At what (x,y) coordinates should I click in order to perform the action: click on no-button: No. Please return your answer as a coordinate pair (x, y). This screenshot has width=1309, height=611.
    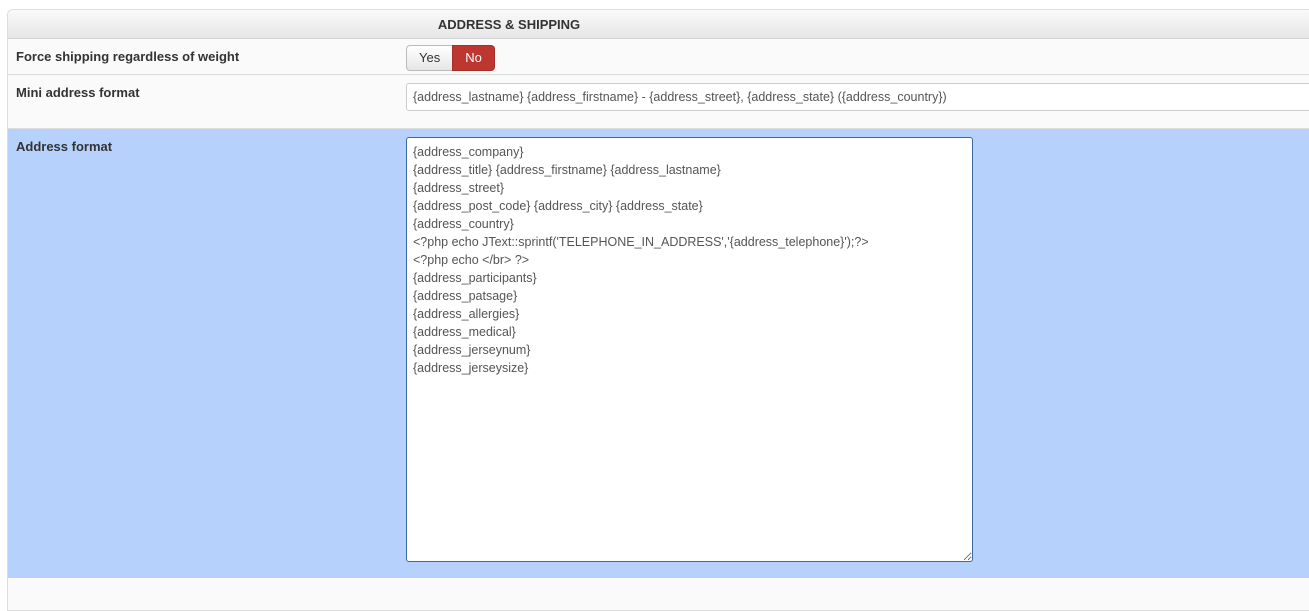
    Looking at the image, I should click on (473, 58).